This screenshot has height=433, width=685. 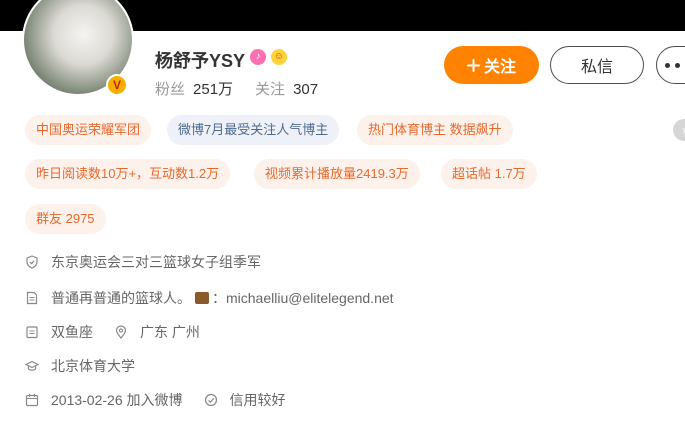 I want to click on fans-label: 粉丝, so click(x=170, y=89).